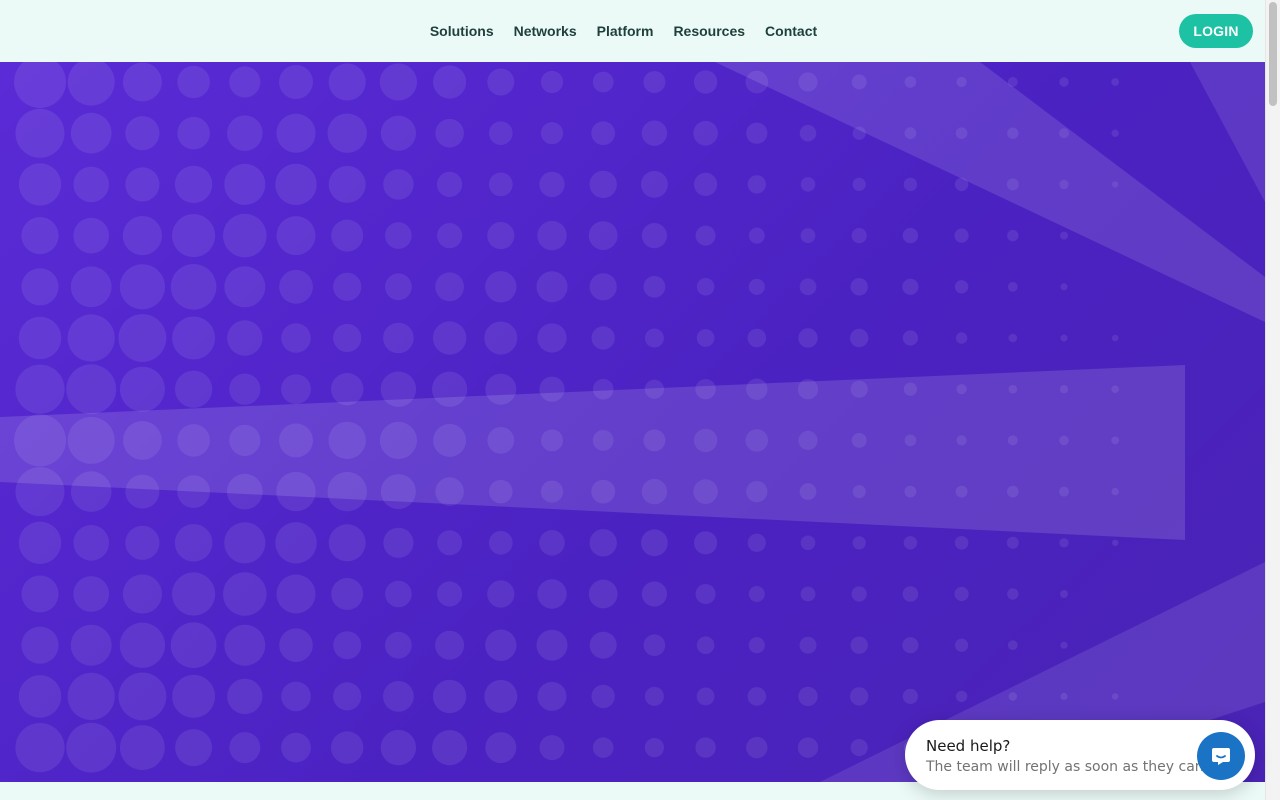  I want to click on nav-solutions: Solutions, so click(462, 31).